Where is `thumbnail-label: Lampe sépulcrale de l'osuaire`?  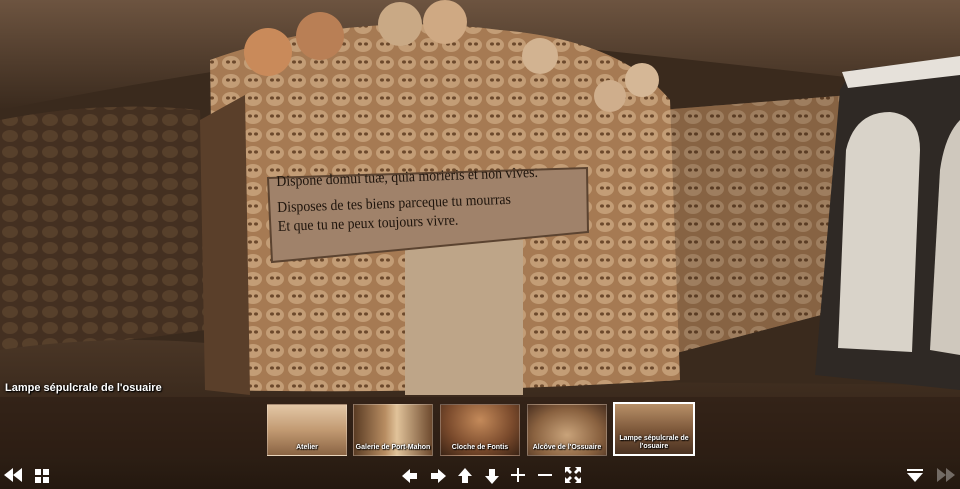 thumbnail-label: Lampe sépulcrale de l'osuaire is located at coordinates (654, 442).